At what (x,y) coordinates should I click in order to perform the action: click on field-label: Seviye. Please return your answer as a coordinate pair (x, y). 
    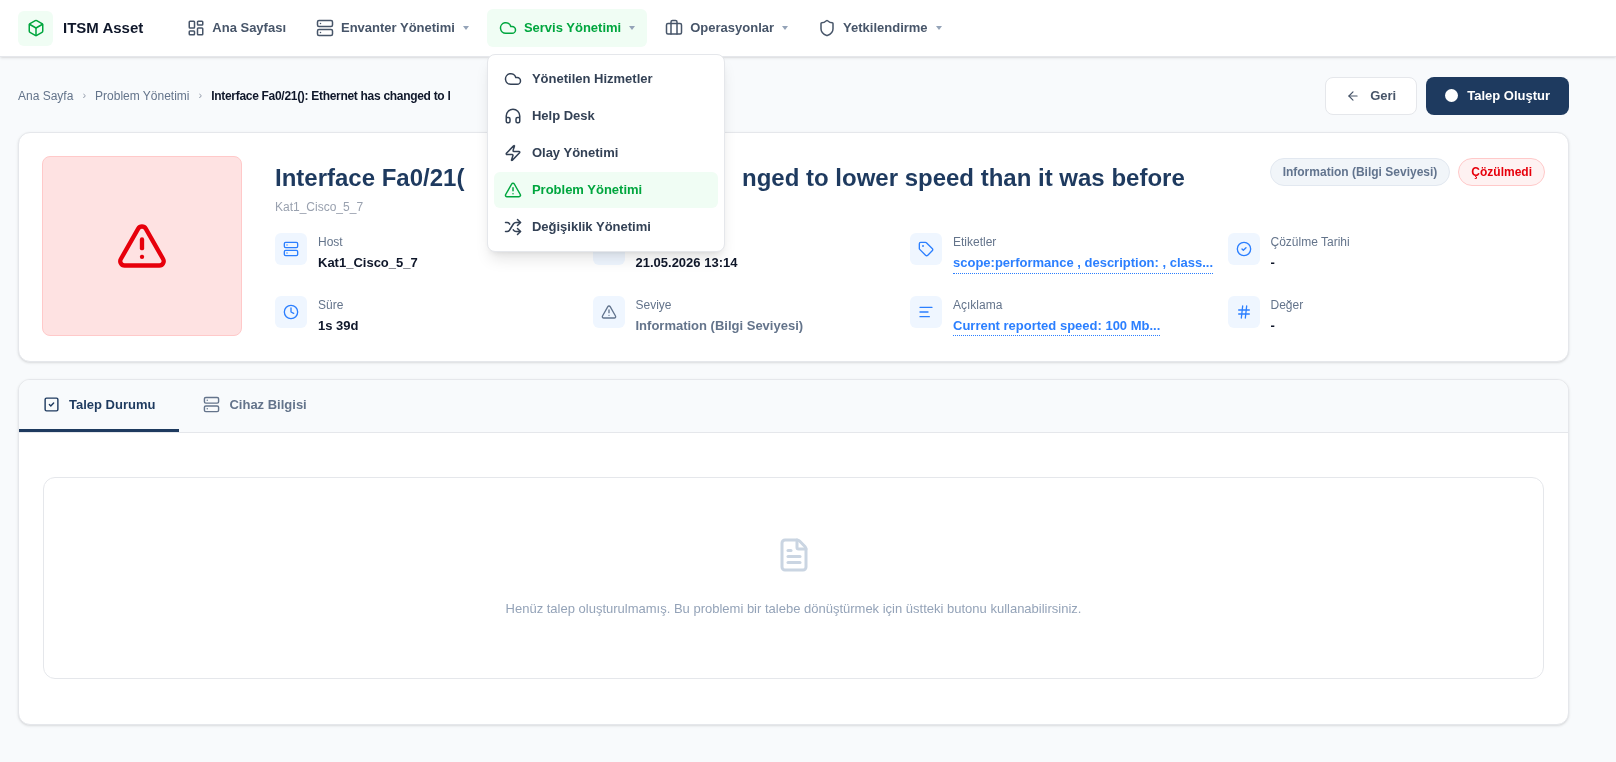
    Looking at the image, I should click on (654, 304).